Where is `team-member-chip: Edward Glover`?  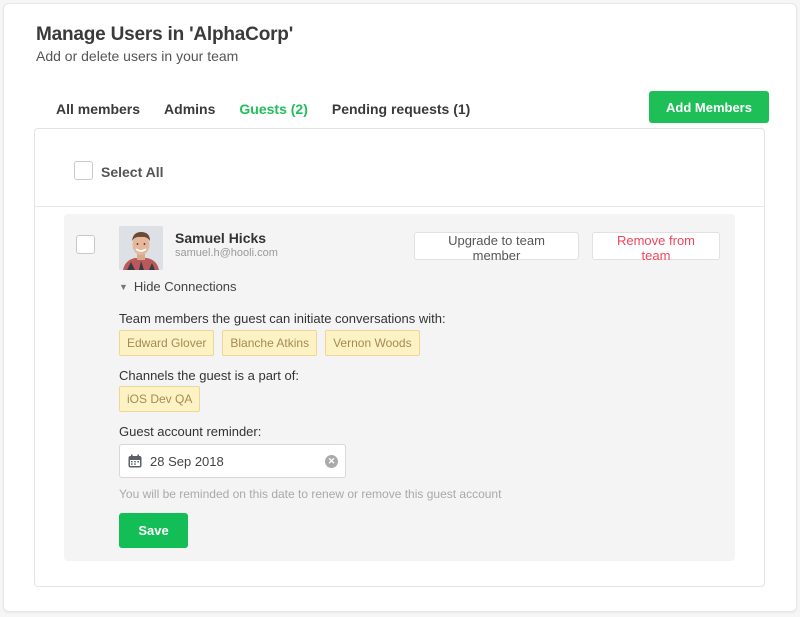
team-member-chip: Edward Glover is located at coordinates (167, 343).